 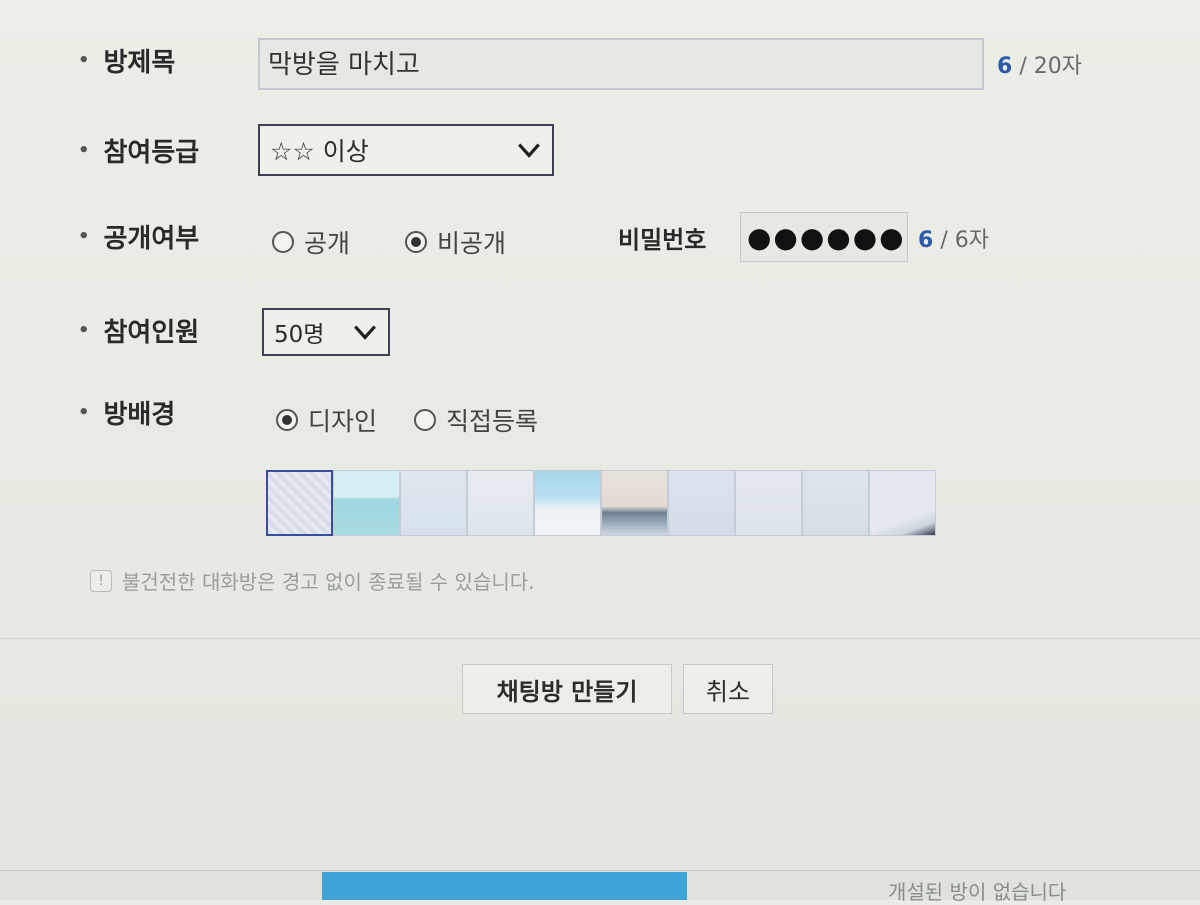 I want to click on password-count-max: / 6자, so click(x=964, y=240).